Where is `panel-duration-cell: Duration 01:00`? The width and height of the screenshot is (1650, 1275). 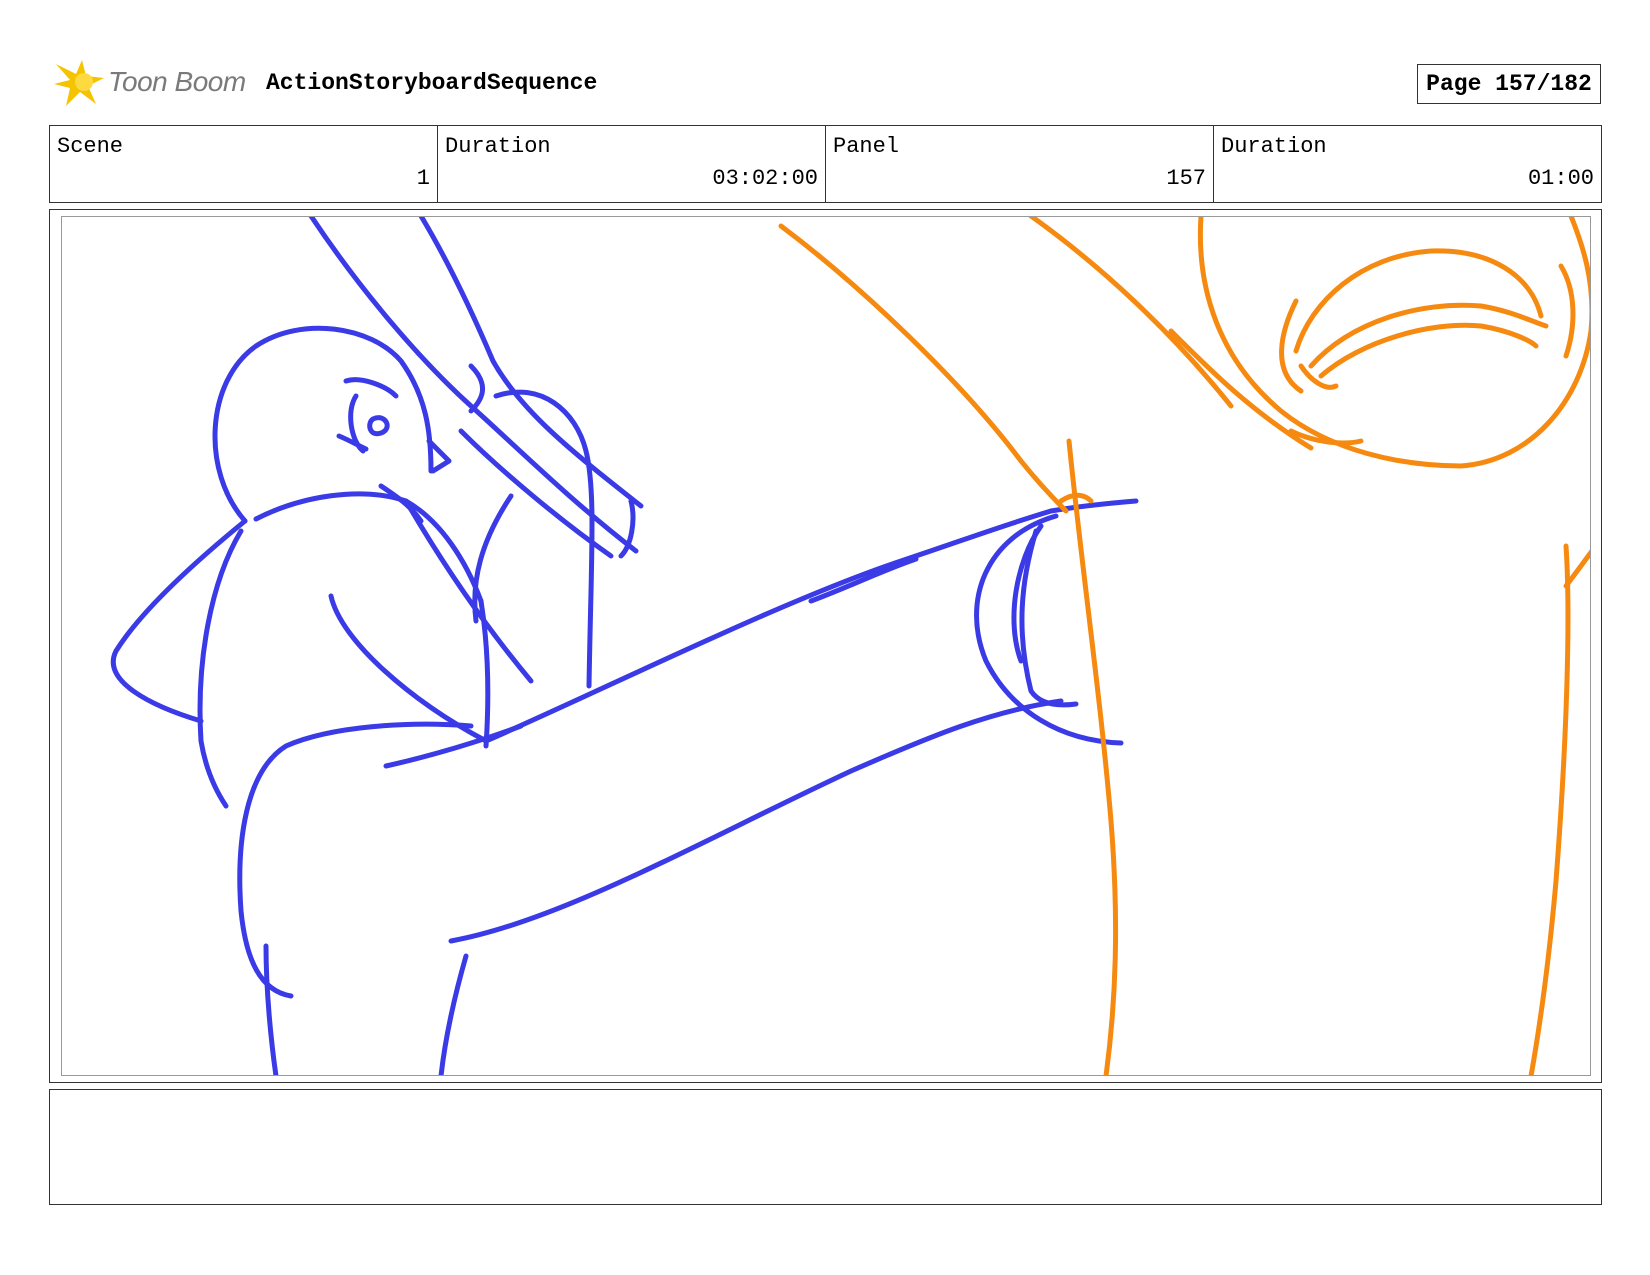
panel-duration-cell: Duration 01:00 is located at coordinates (1407, 164).